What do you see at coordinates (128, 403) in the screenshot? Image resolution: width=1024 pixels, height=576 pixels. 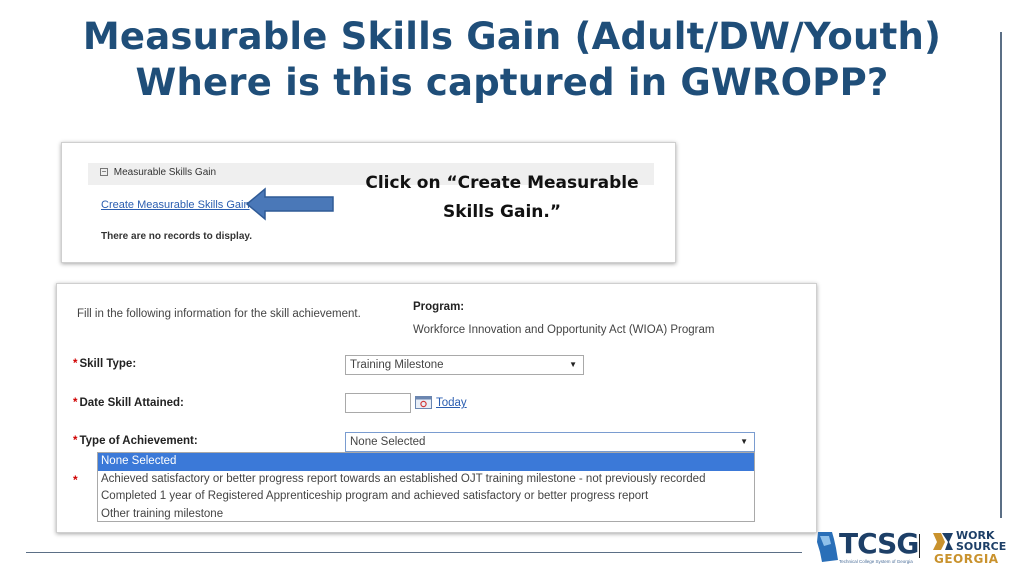 I see `date-attained-label: * Date Skill Attained:` at bounding box center [128, 403].